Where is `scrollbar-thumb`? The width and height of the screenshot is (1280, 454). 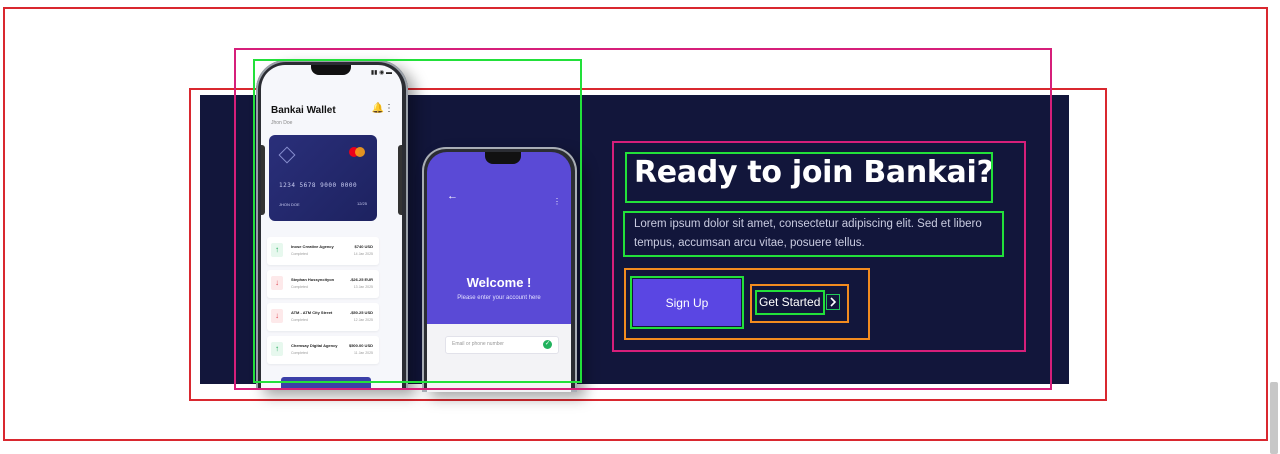
scrollbar-thumb is located at coordinates (1274, 418).